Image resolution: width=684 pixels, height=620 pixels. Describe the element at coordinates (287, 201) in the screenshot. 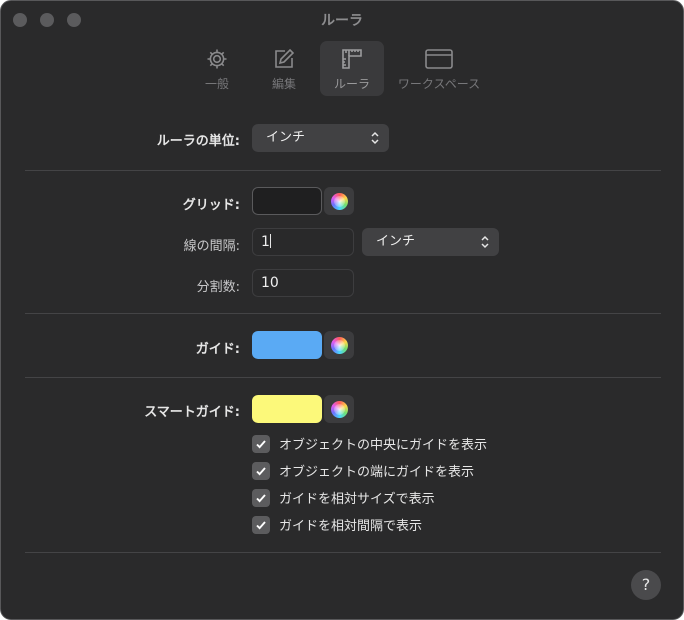

I see `grid-color-well` at that location.